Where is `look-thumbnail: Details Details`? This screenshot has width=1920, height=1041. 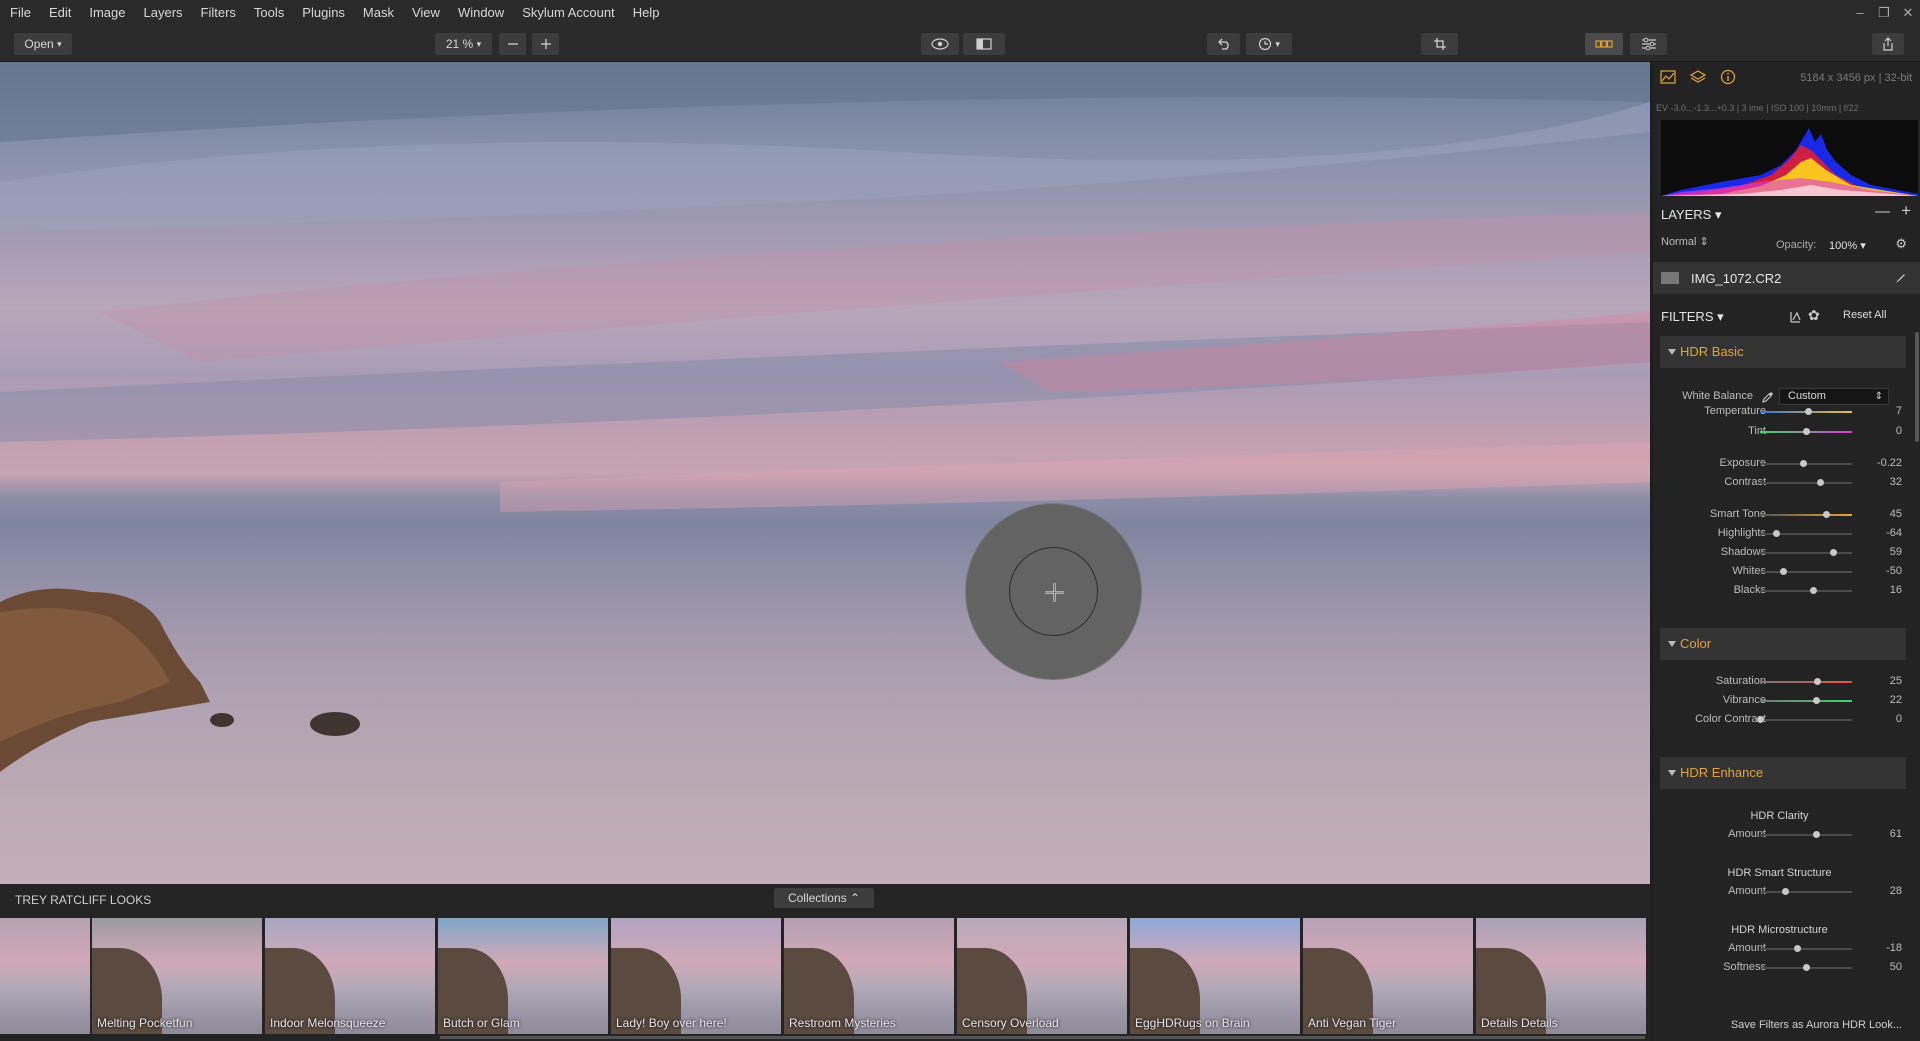
look-thumbnail: Details Details is located at coordinates (1561, 976).